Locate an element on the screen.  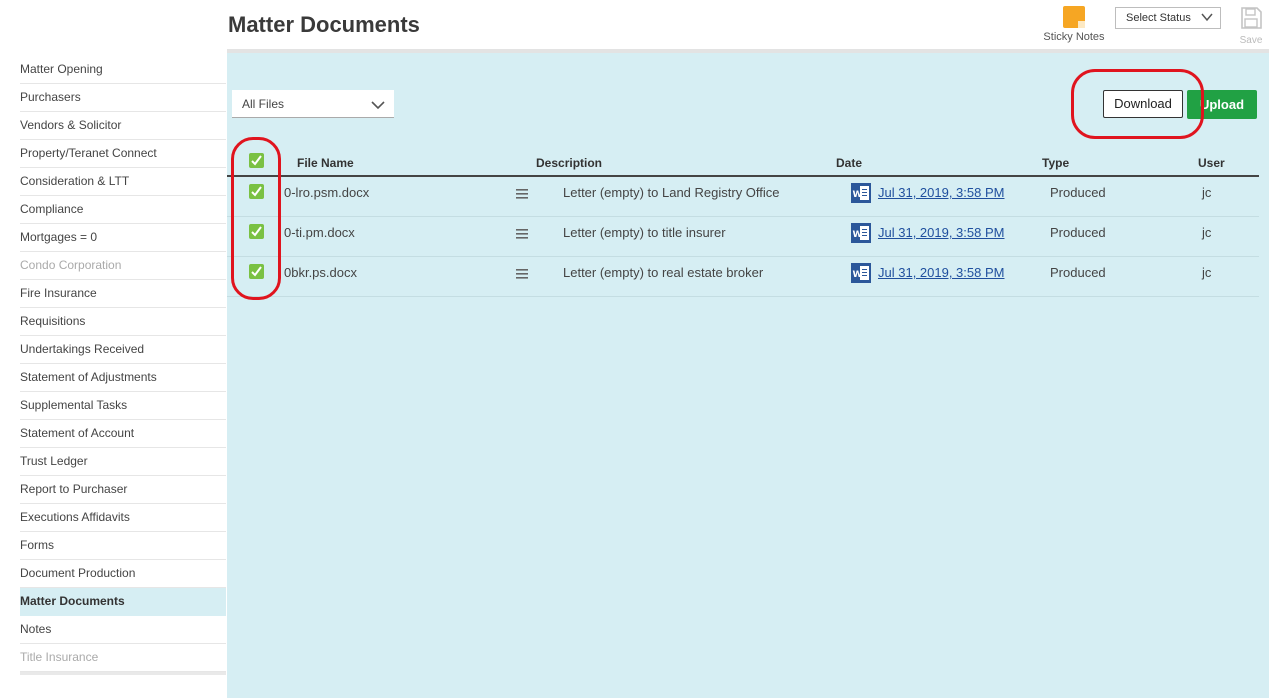
sidebar-item: Executions Affidavits is located at coordinates (123, 518).